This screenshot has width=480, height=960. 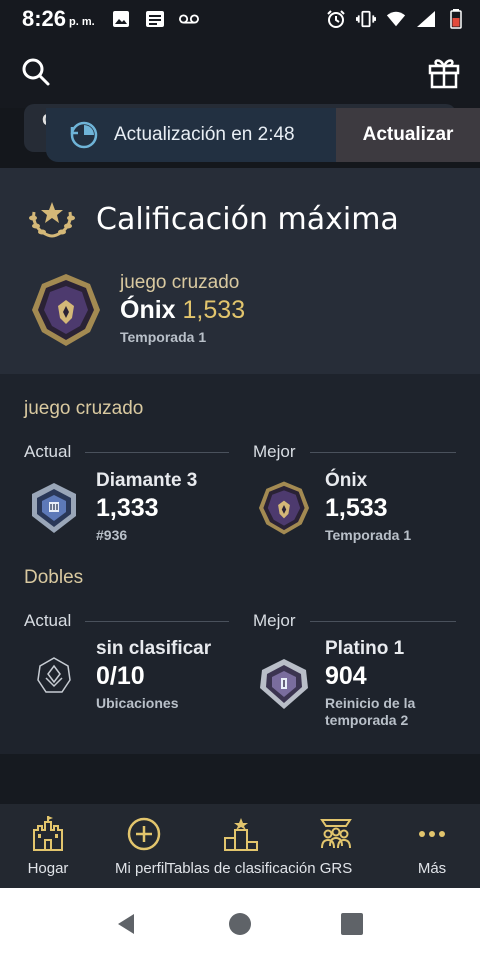 What do you see at coordinates (155, 19) in the screenshot?
I see `news-icon` at bounding box center [155, 19].